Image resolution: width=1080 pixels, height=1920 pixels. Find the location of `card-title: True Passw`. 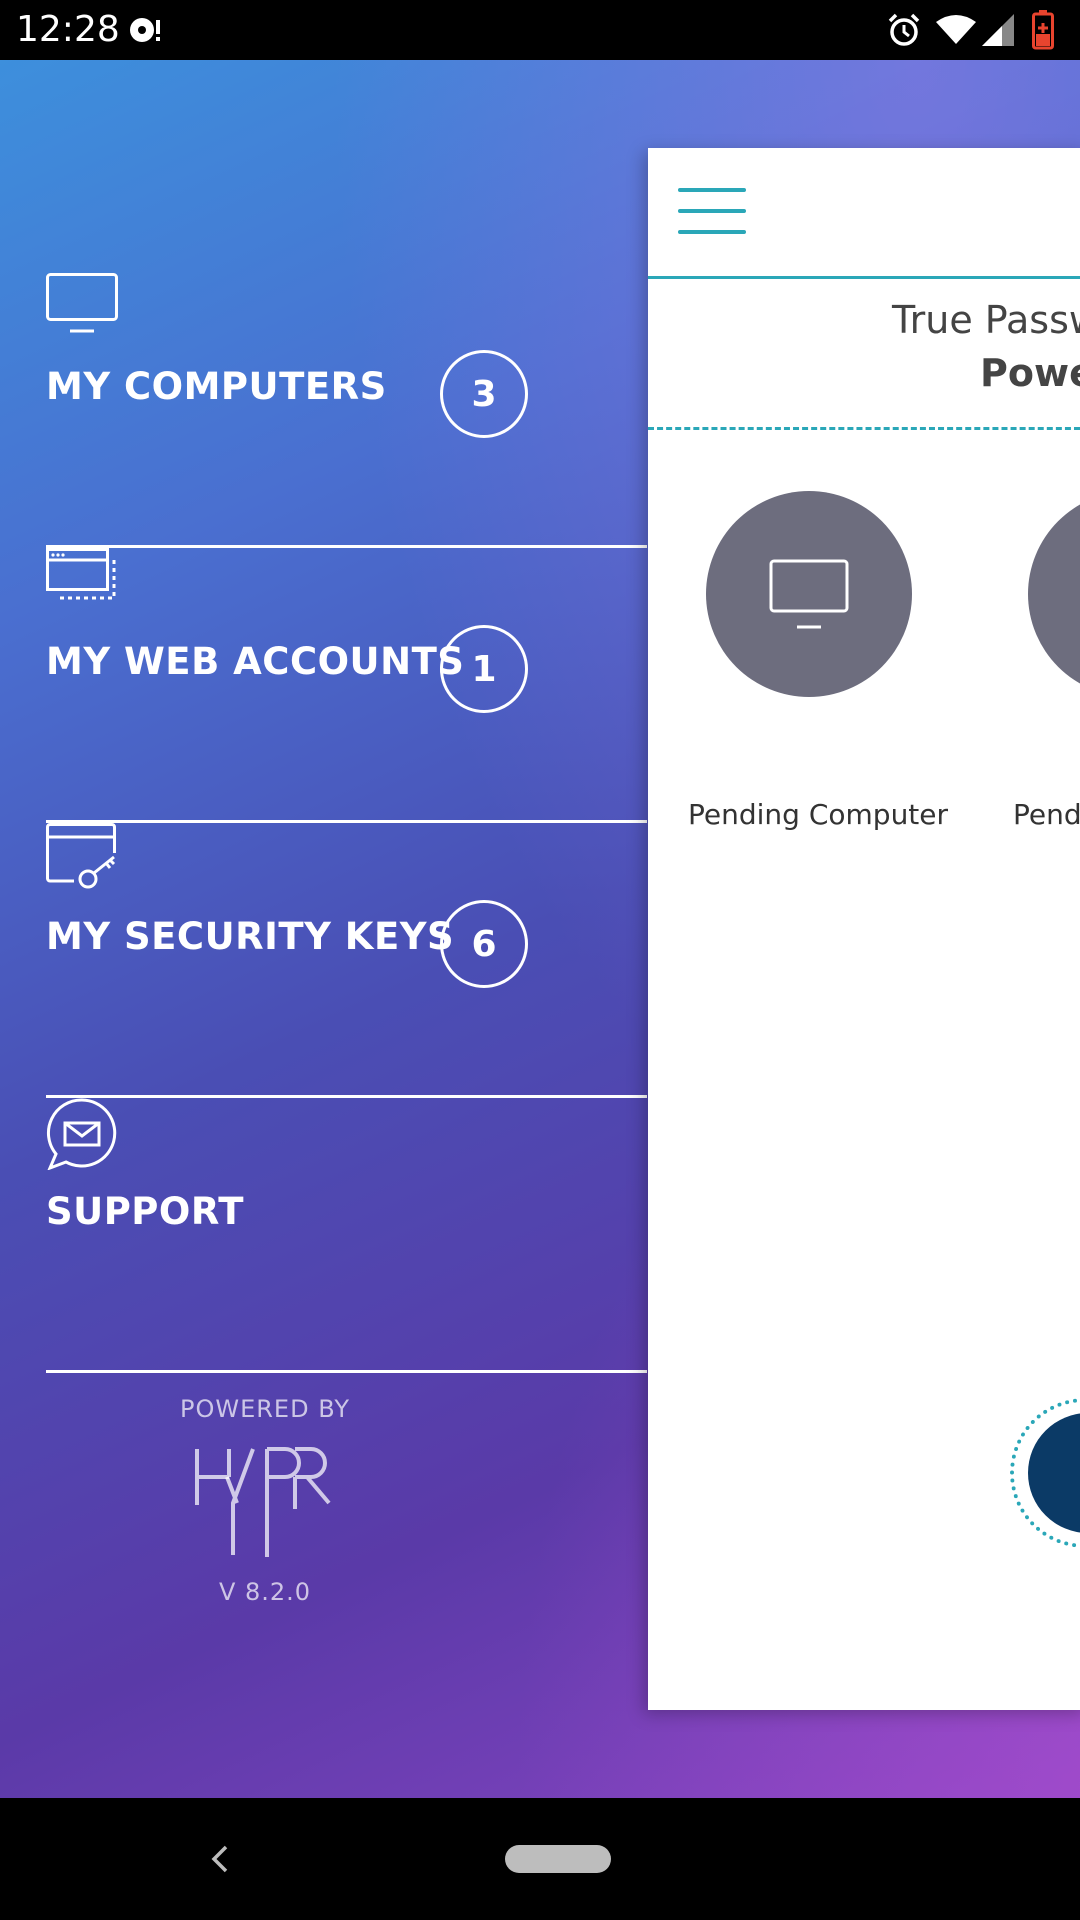

card-title: True Passw is located at coordinates (986, 320).